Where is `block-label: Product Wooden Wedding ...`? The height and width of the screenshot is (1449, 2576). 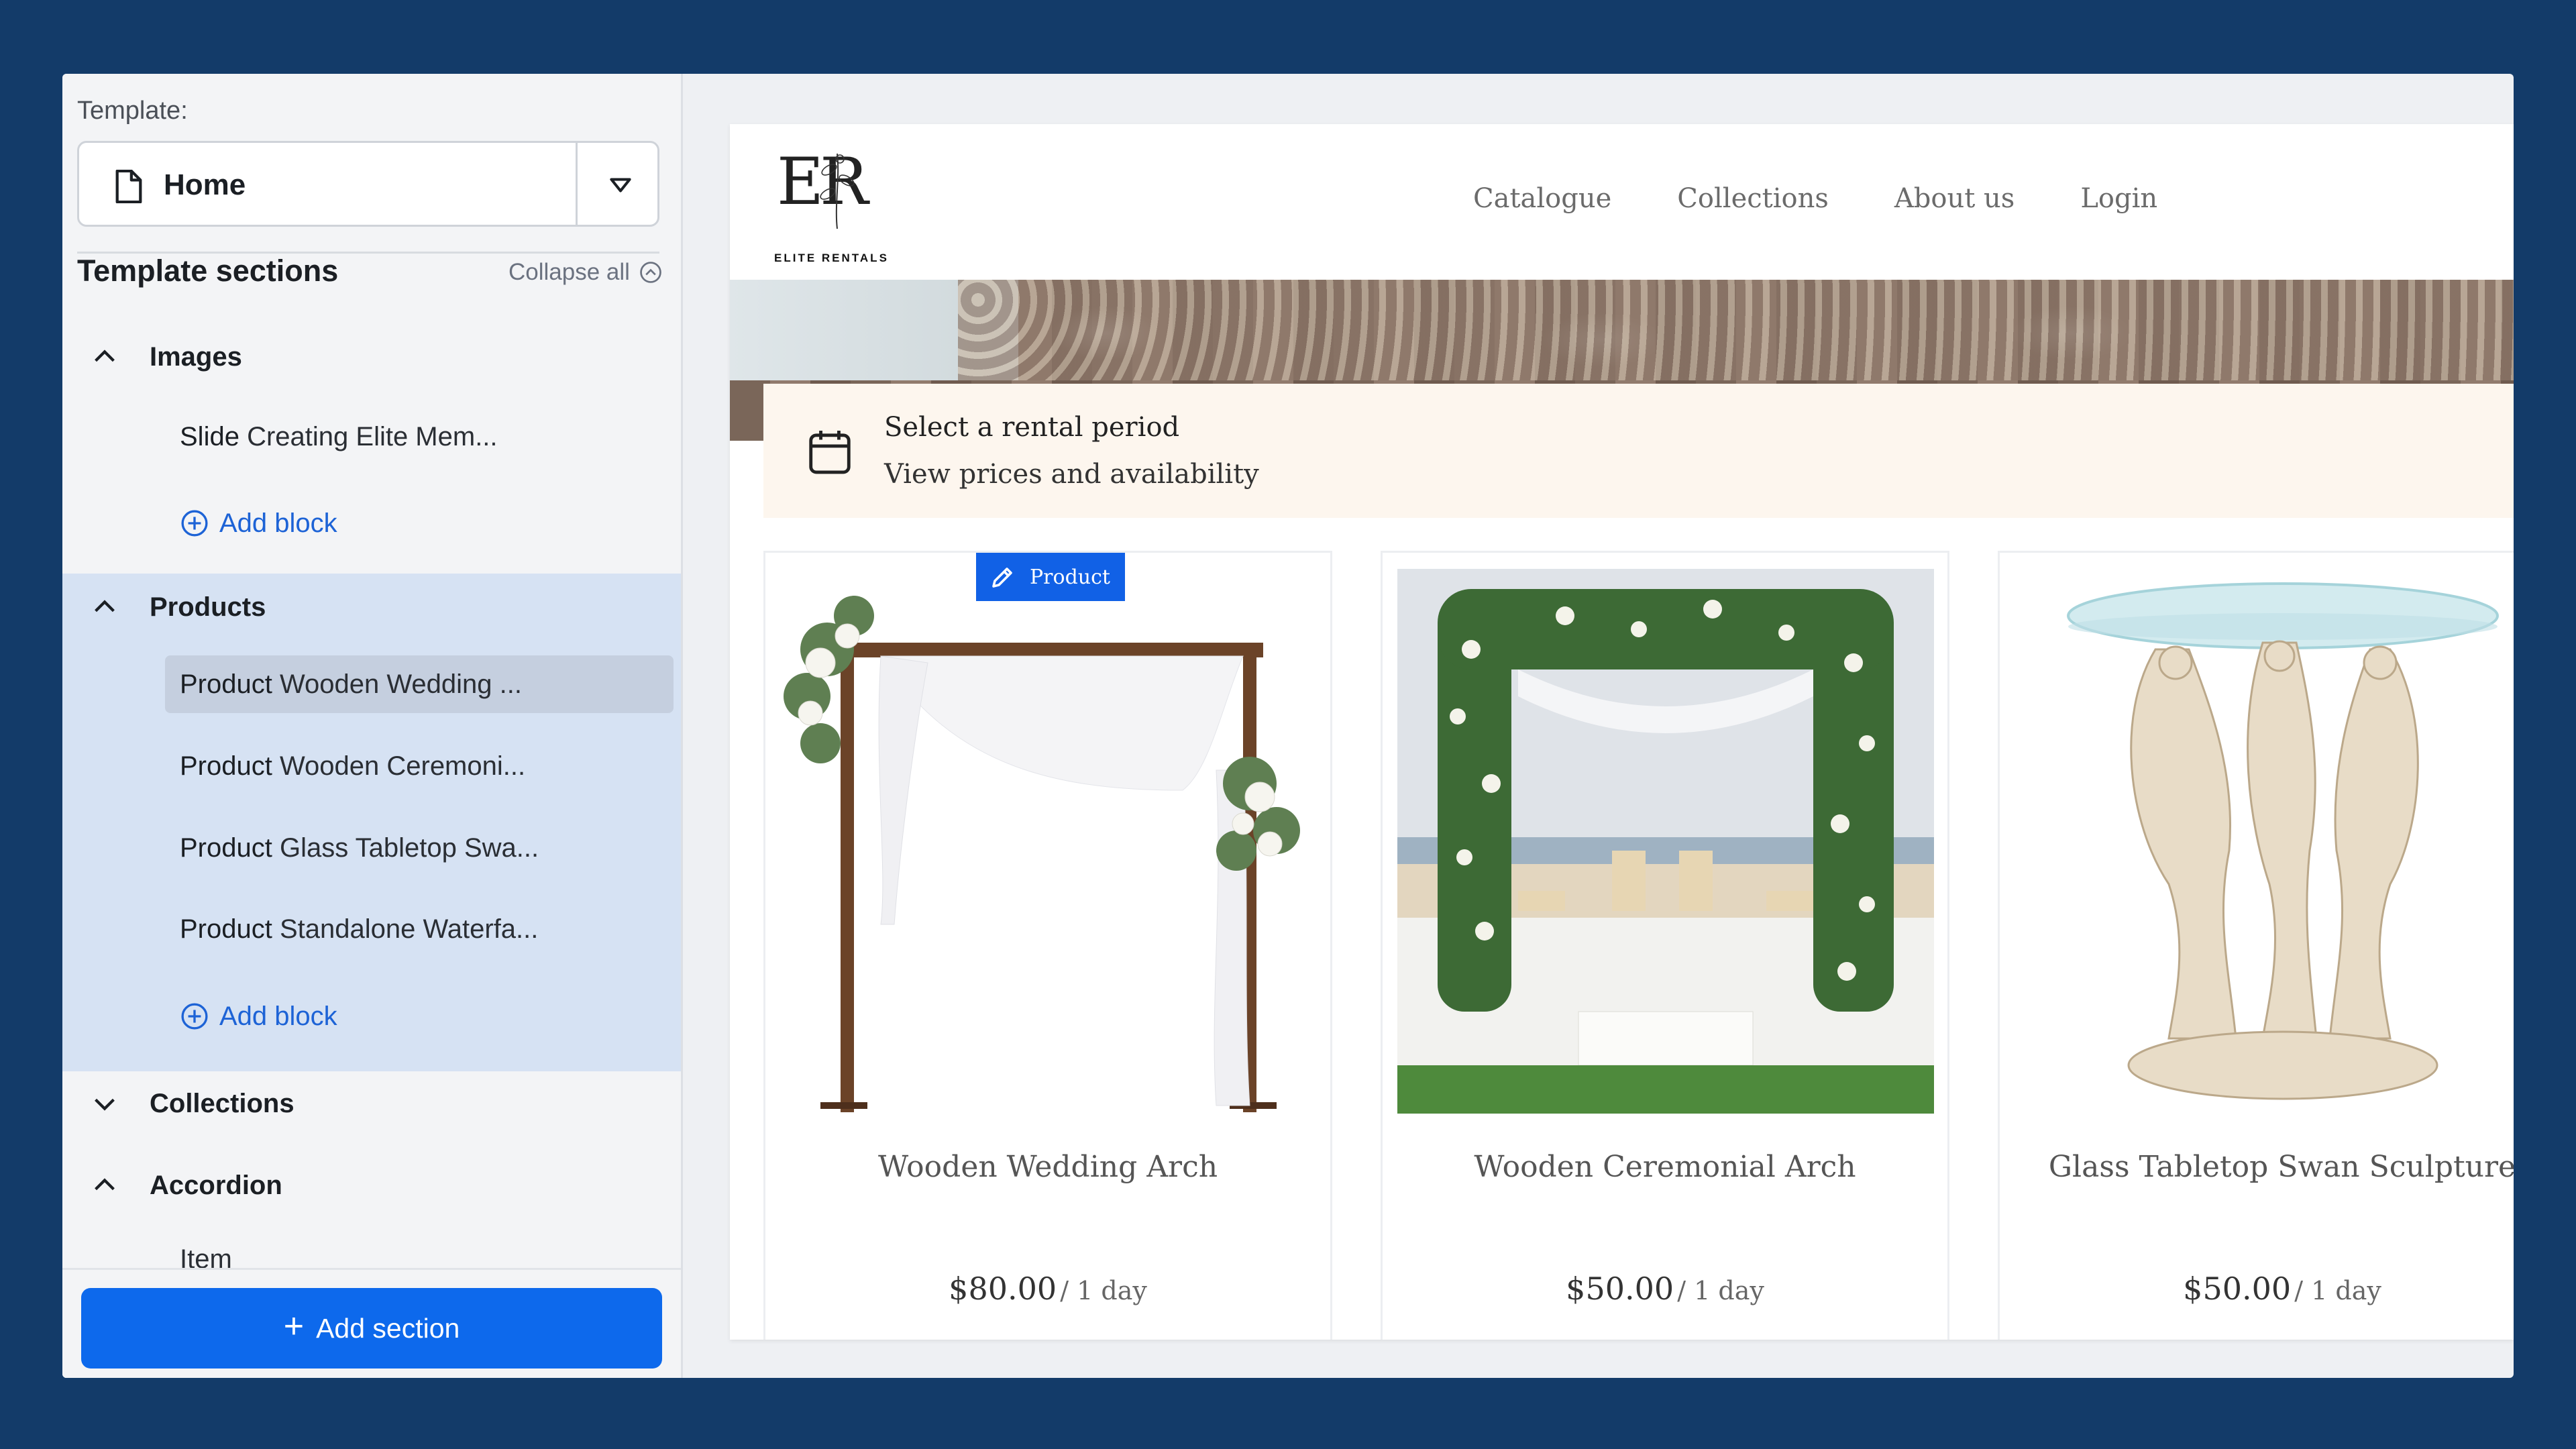 block-label: Product Wooden Wedding ... is located at coordinates (351, 684).